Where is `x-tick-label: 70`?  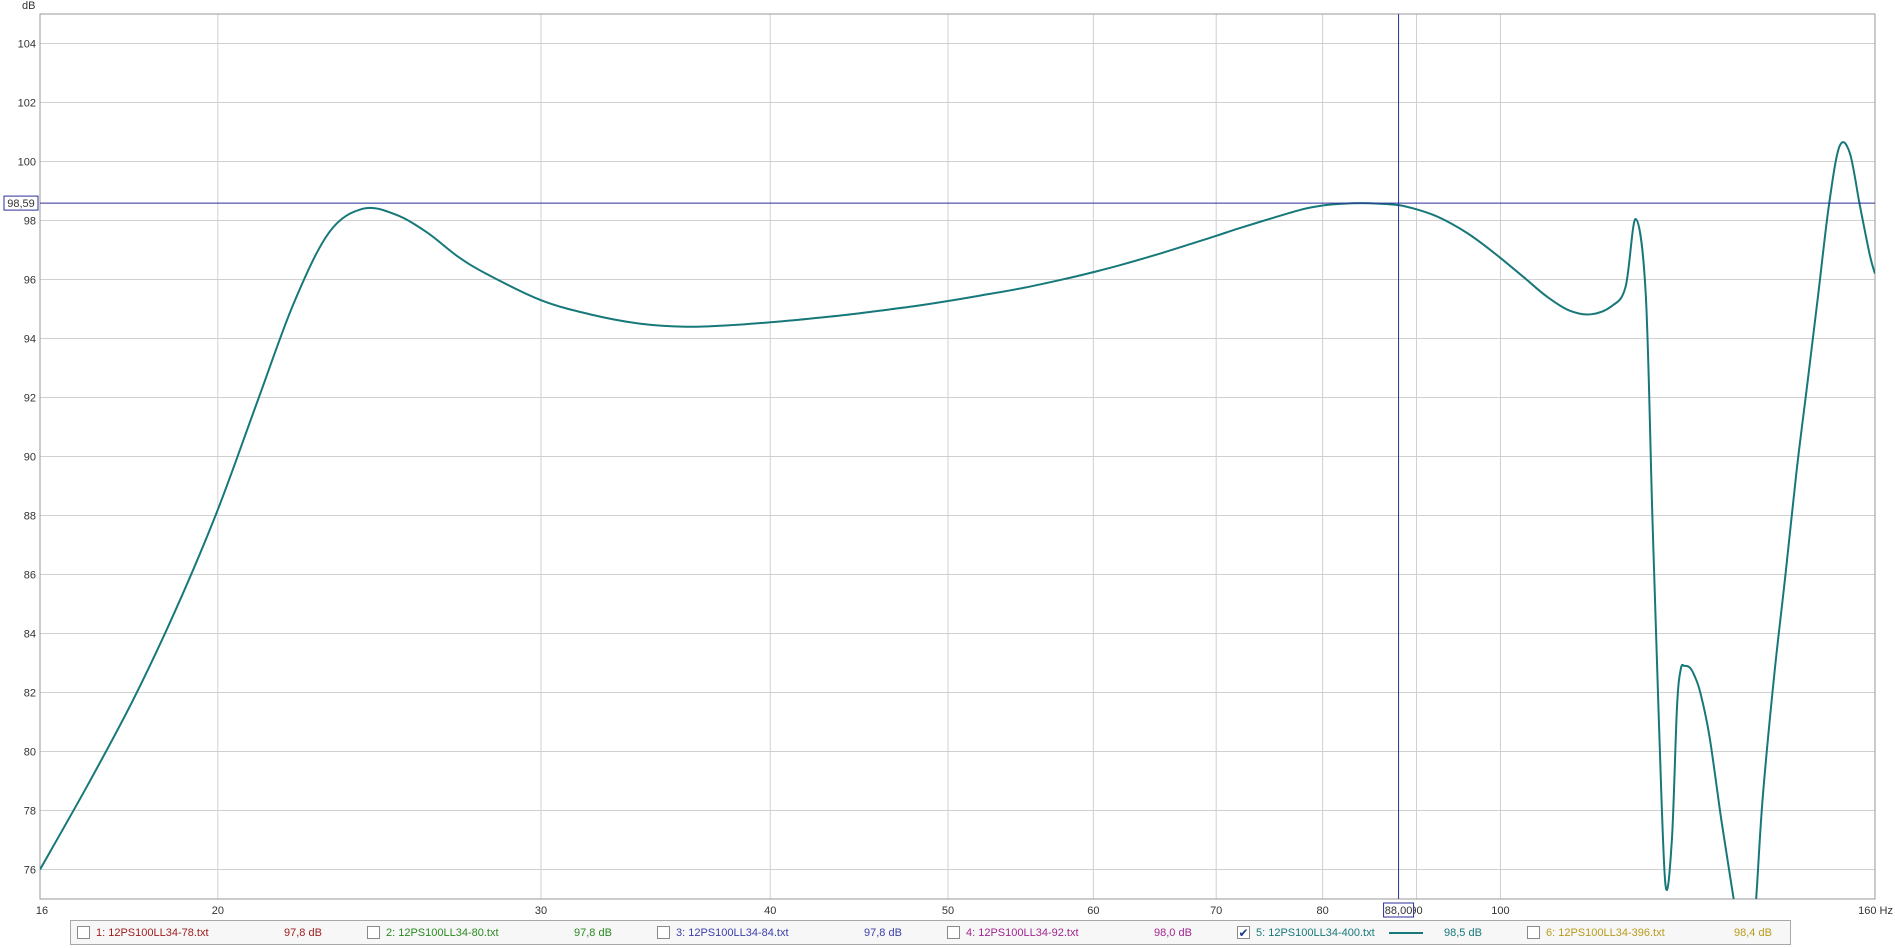 x-tick-label: 70 is located at coordinates (1216, 911).